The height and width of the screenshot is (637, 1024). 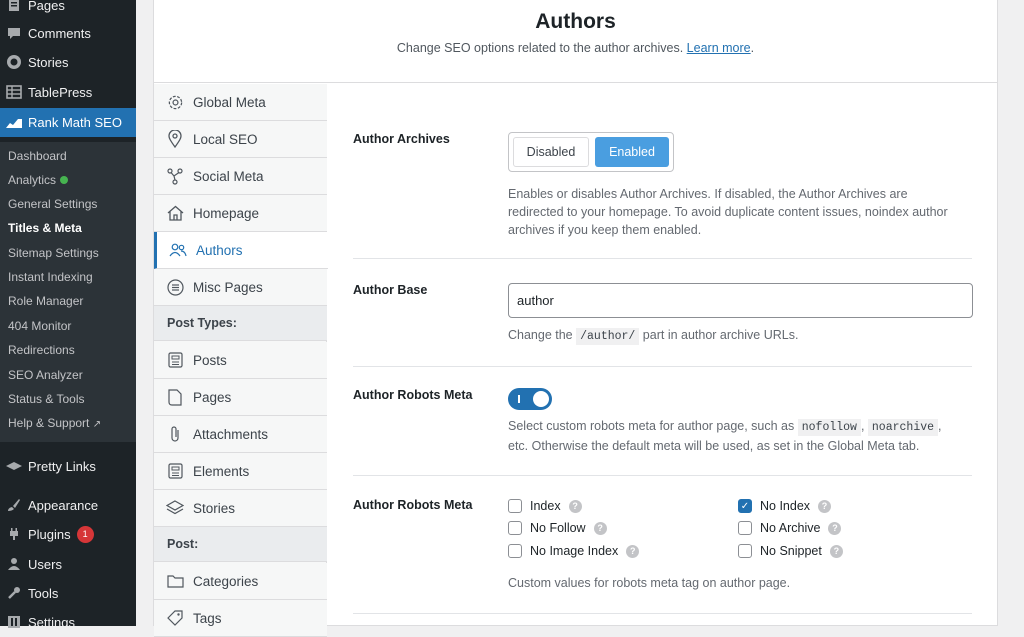 What do you see at coordinates (48, 62) in the screenshot?
I see `sidebar-item-label: Stories` at bounding box center [48, 62].